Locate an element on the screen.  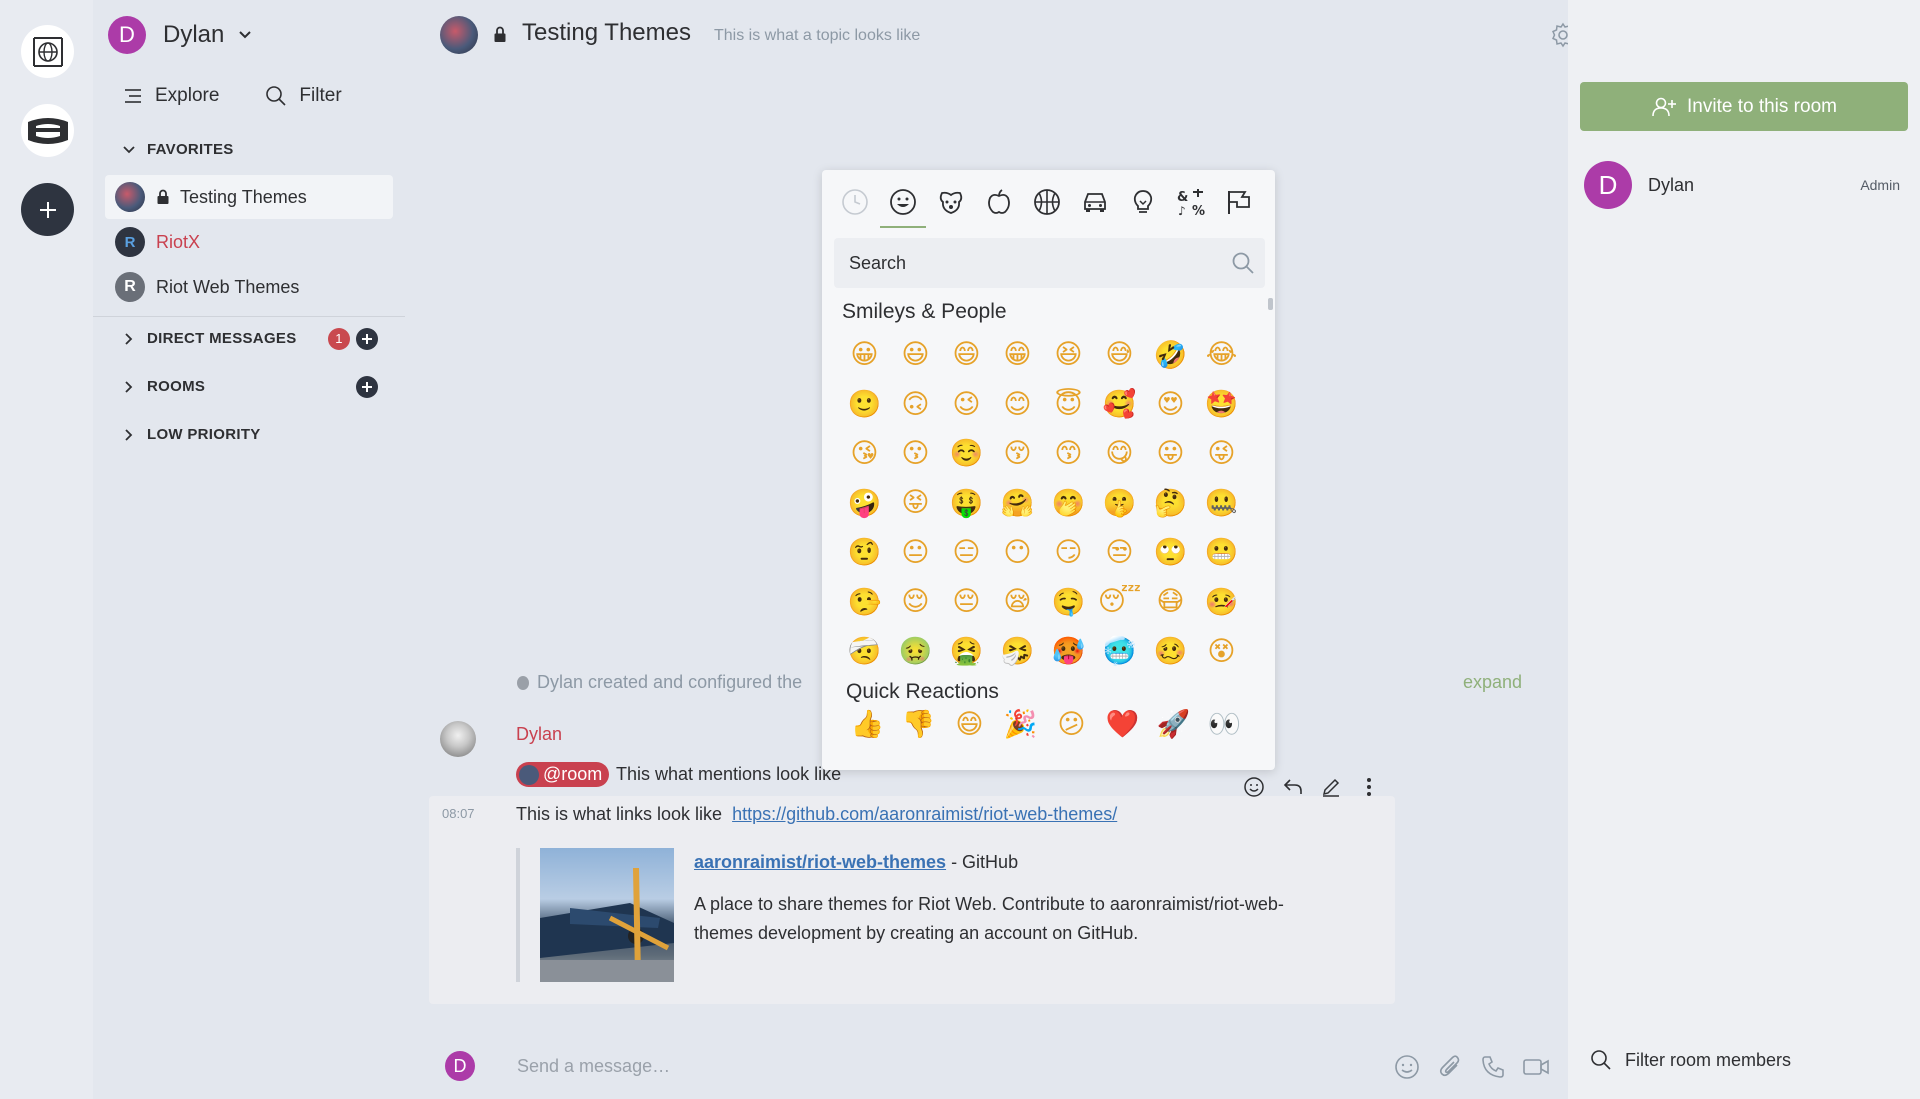
invite-button: Invite to this room is located at coordinates (1744, 106).